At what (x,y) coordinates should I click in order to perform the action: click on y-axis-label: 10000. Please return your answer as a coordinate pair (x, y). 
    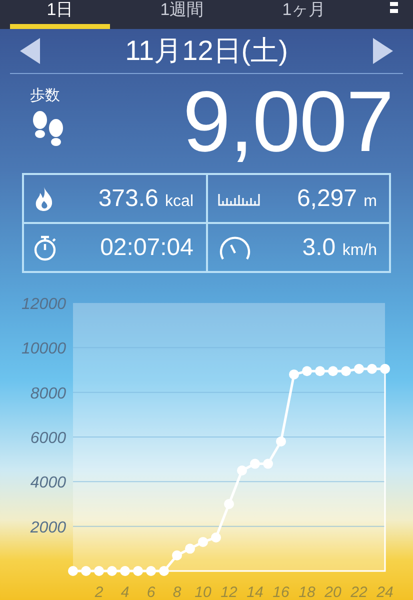
    Looking at the image, I should click on (44, 349).